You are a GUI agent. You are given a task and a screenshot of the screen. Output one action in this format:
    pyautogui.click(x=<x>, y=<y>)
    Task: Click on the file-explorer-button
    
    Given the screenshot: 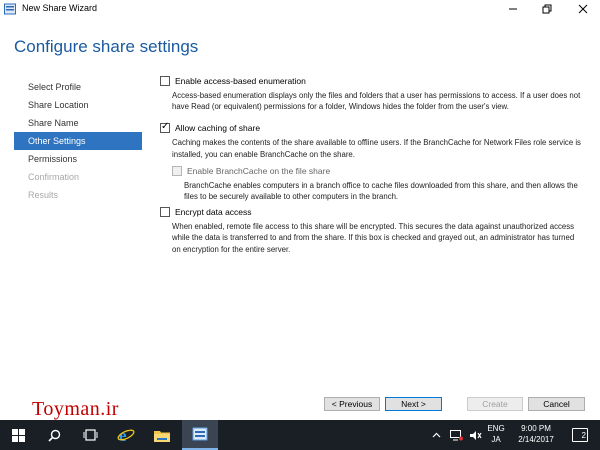 What is the action you would take?
    pyautogui.click(x=162, y=435)
    